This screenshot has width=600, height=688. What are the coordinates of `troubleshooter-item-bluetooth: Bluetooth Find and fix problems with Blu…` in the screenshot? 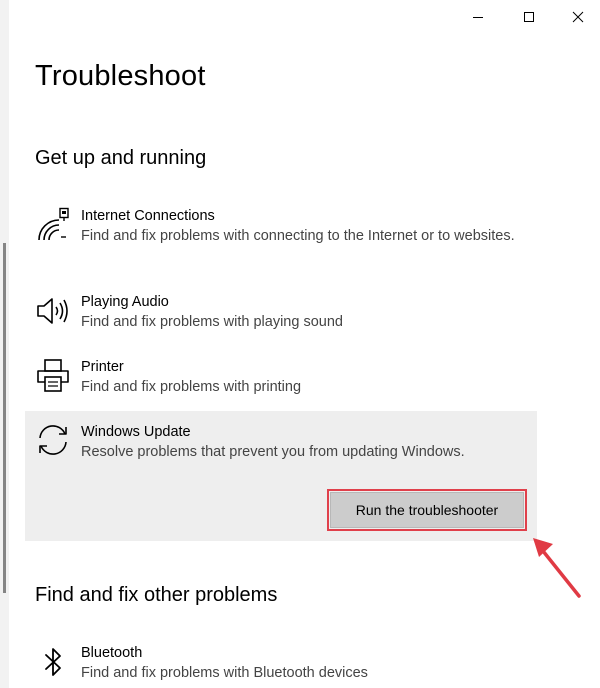 It's located at (281, 666).